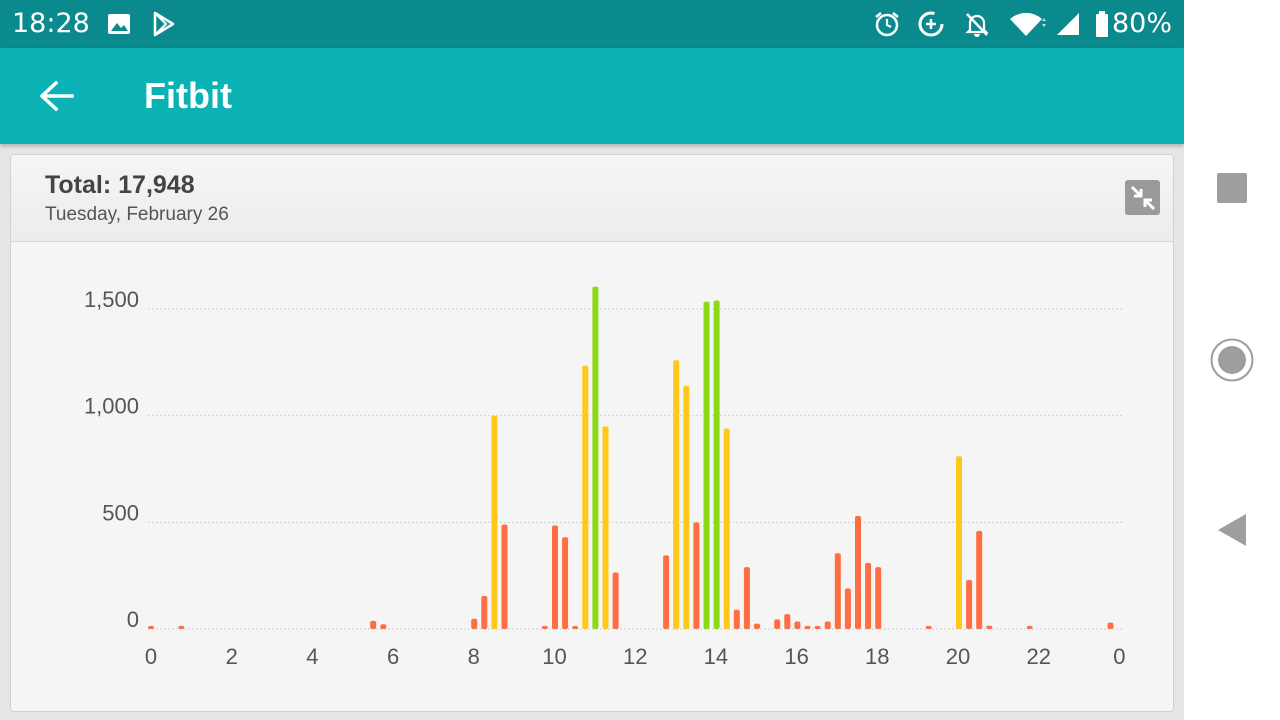  Describe the element at coordinates (592, 24) in the screenshot. I see `status-bar: 18:28 80%` at that location.